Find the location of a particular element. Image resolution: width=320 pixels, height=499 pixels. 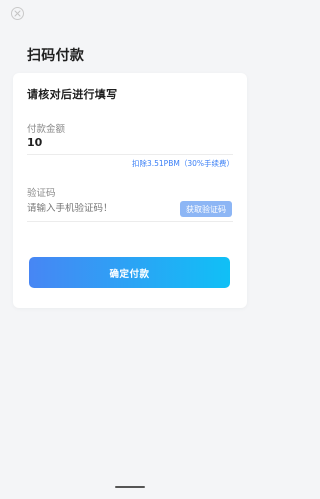

close-button is located at coordinates (17, 13).